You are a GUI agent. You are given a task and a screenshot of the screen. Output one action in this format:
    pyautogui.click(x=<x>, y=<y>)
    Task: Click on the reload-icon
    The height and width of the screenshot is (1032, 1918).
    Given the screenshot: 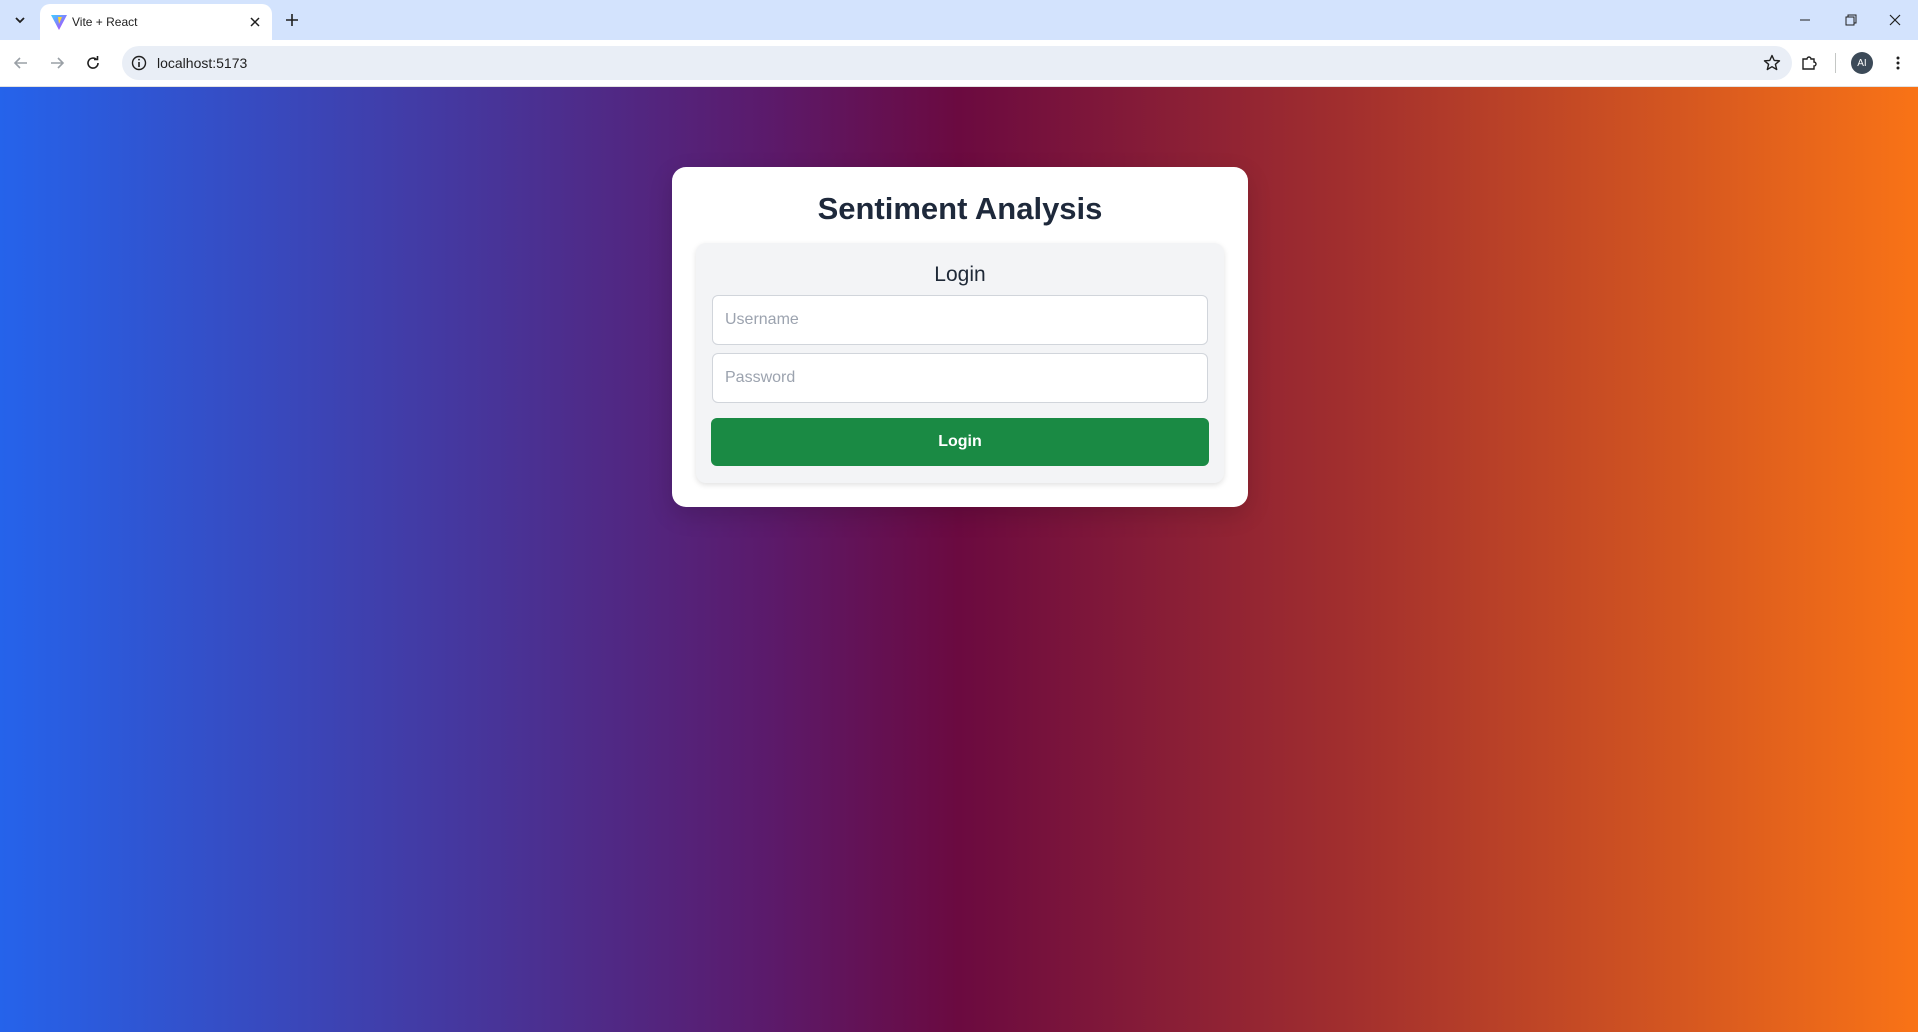 What is the action you would take?
    pyautogui.click(x=93, y=62)
    